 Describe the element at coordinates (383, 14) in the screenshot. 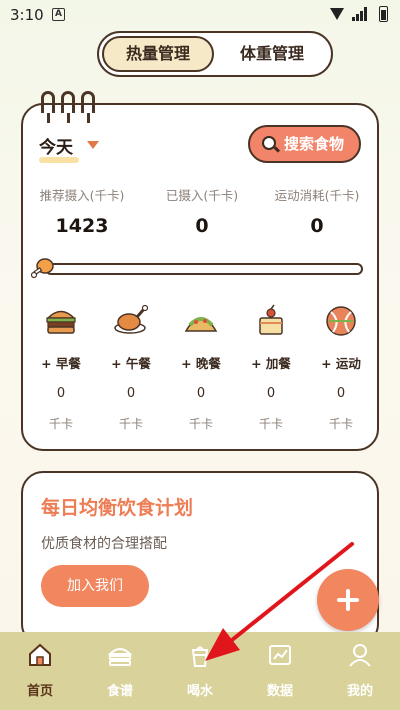

I see `battery-icon` at that location.